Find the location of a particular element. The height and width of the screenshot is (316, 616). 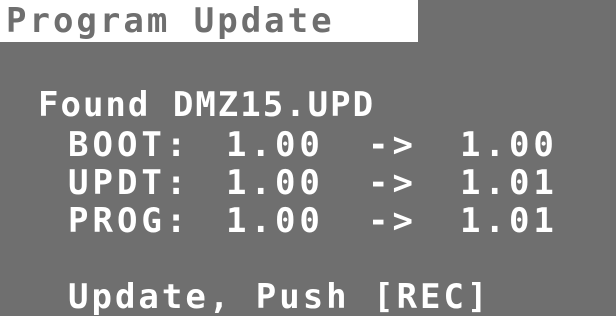

version-row-prog: PROG: 1.00 -> 1.01 is located at coordinates (313, 221).